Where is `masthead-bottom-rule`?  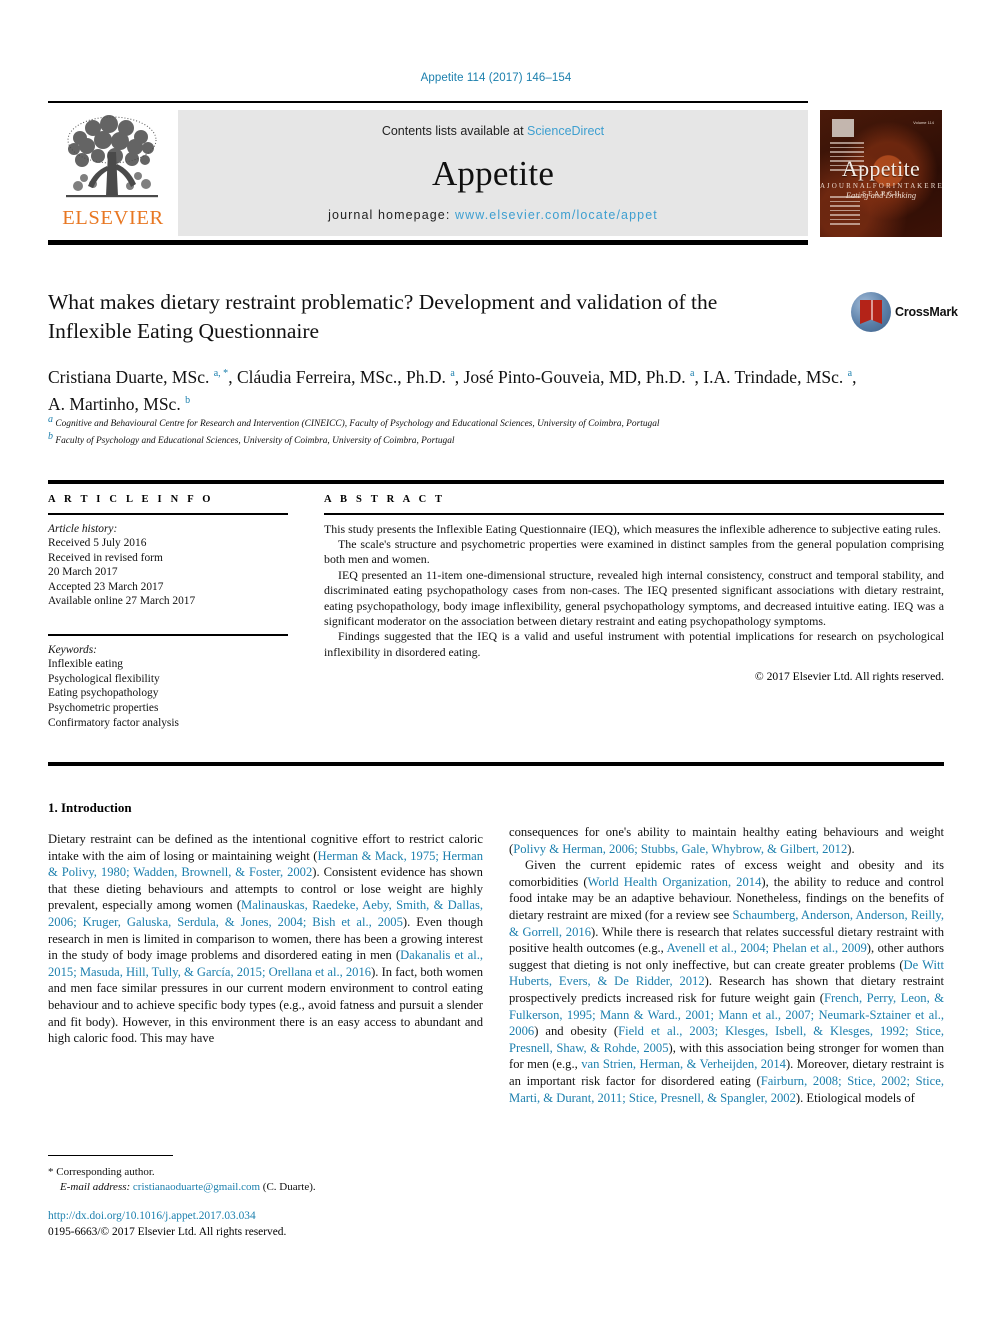 masthead-bottom-rule is located at coordinates (428, 242).